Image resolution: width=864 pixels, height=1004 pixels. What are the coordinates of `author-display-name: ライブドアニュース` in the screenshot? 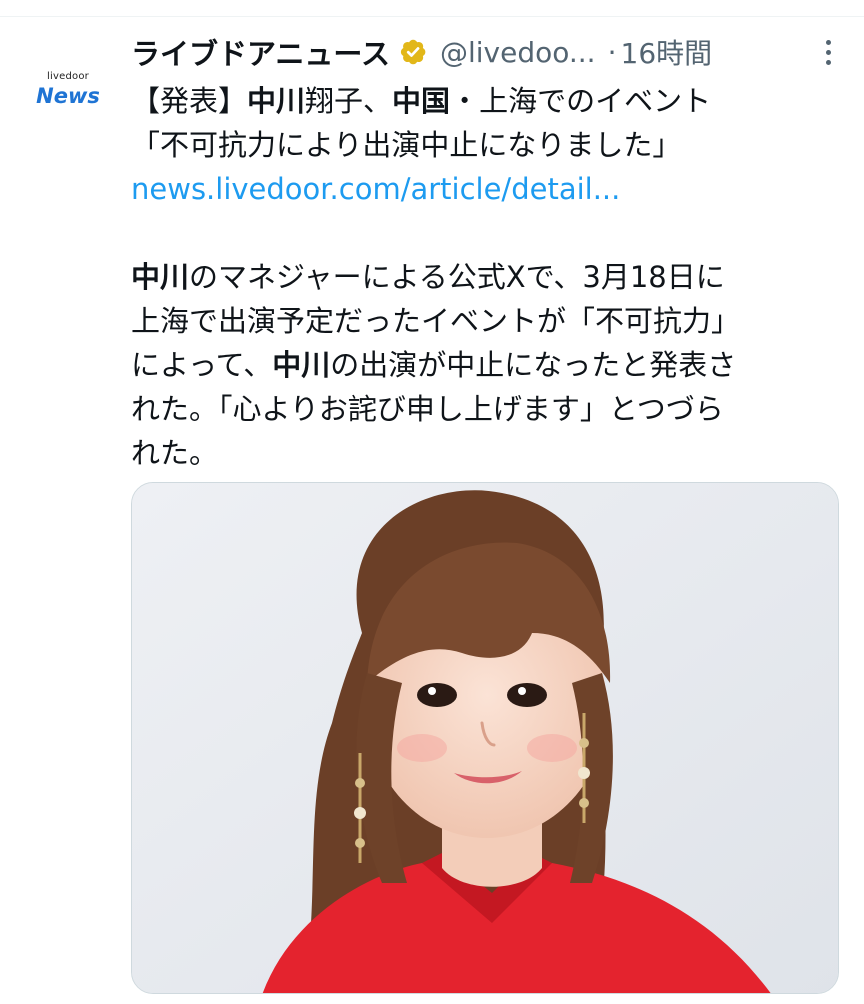 It's located at (260, 52).